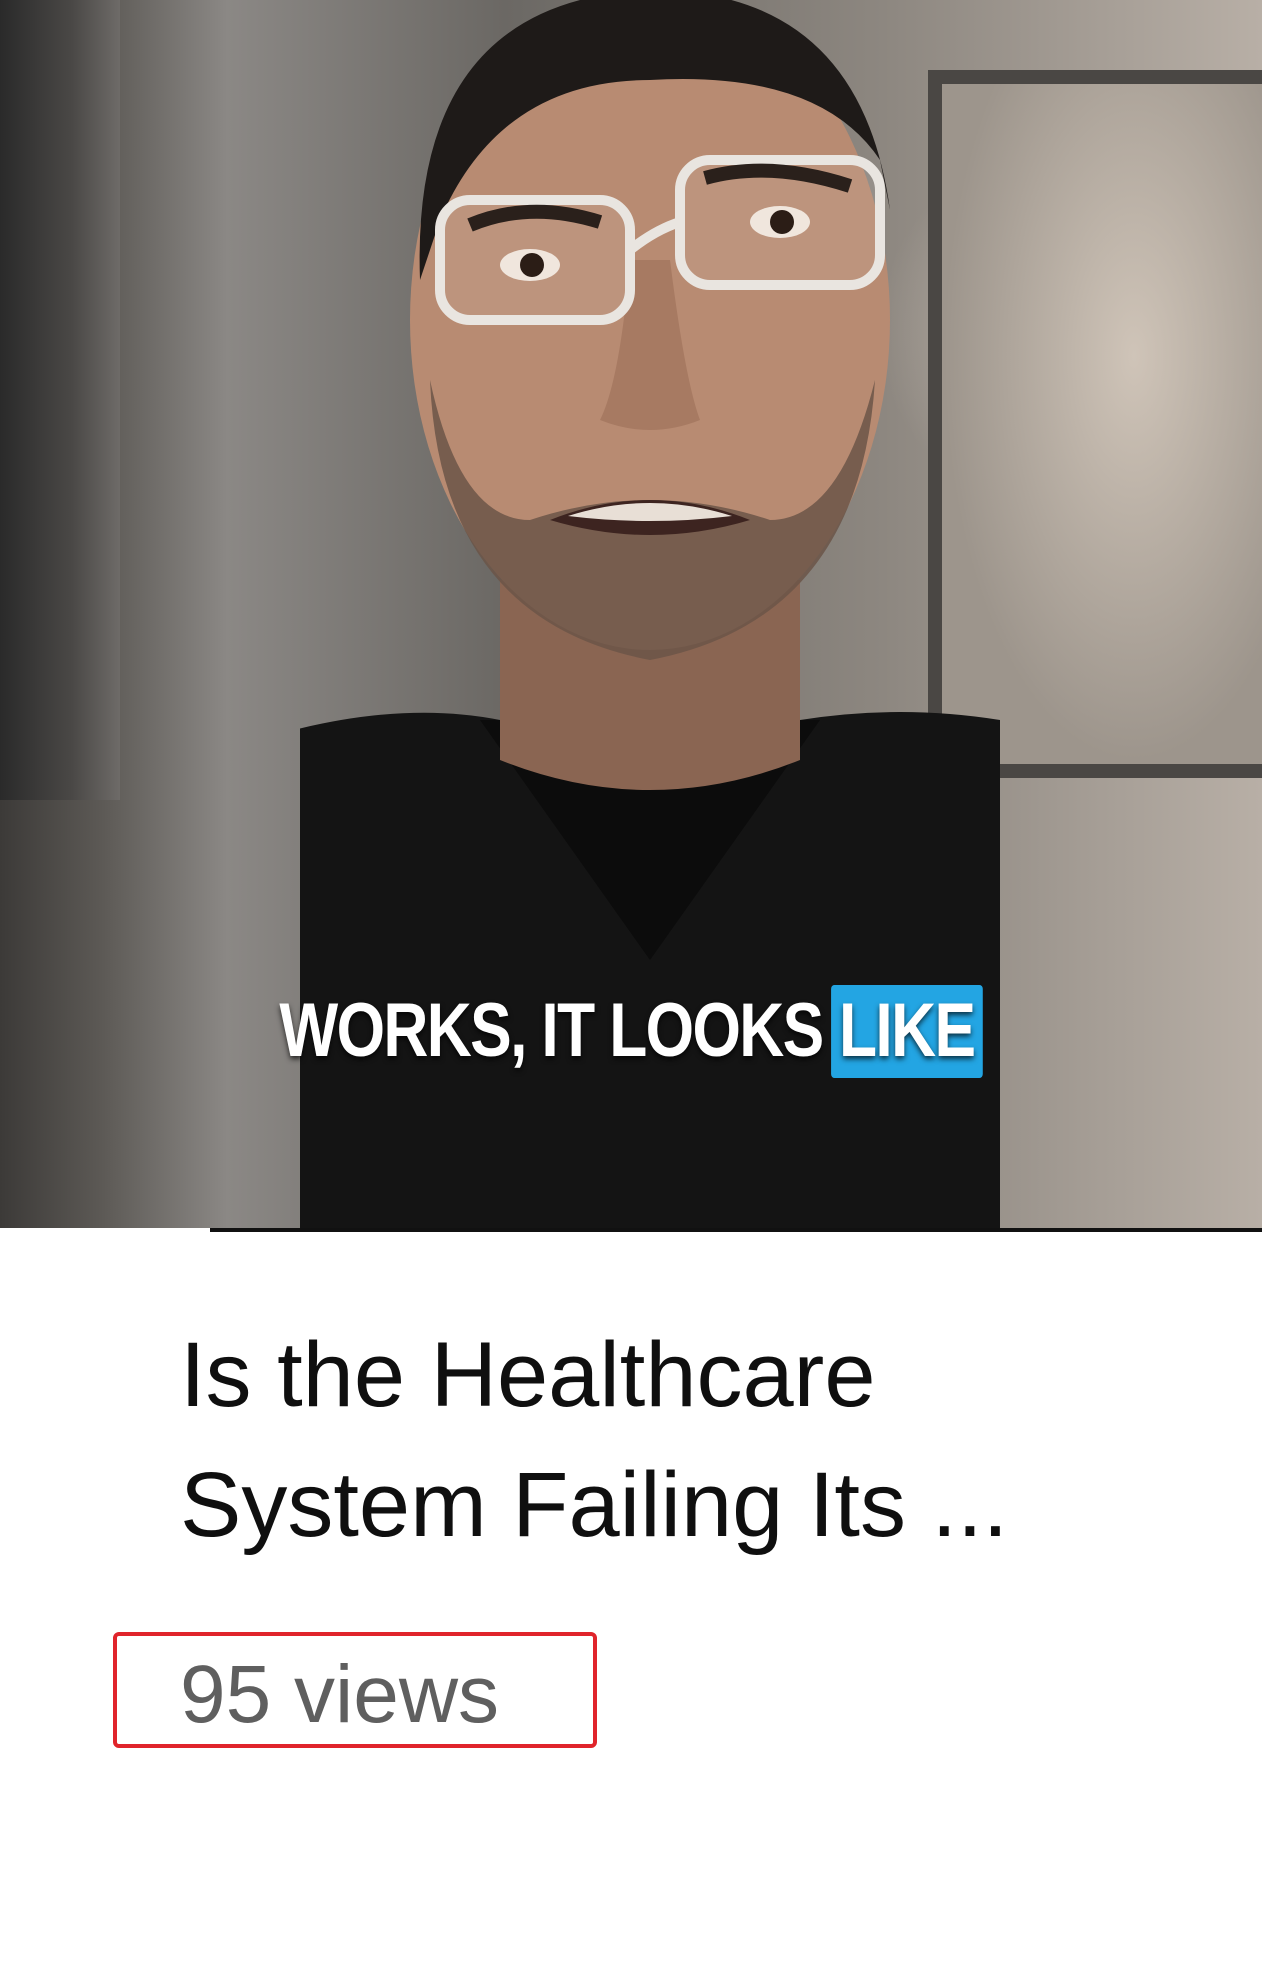  What do you see at coordinates (906, 1031) in the screenshot?
I see `caption-highlight-text: LIKE` at bounding box center [906, 1031].